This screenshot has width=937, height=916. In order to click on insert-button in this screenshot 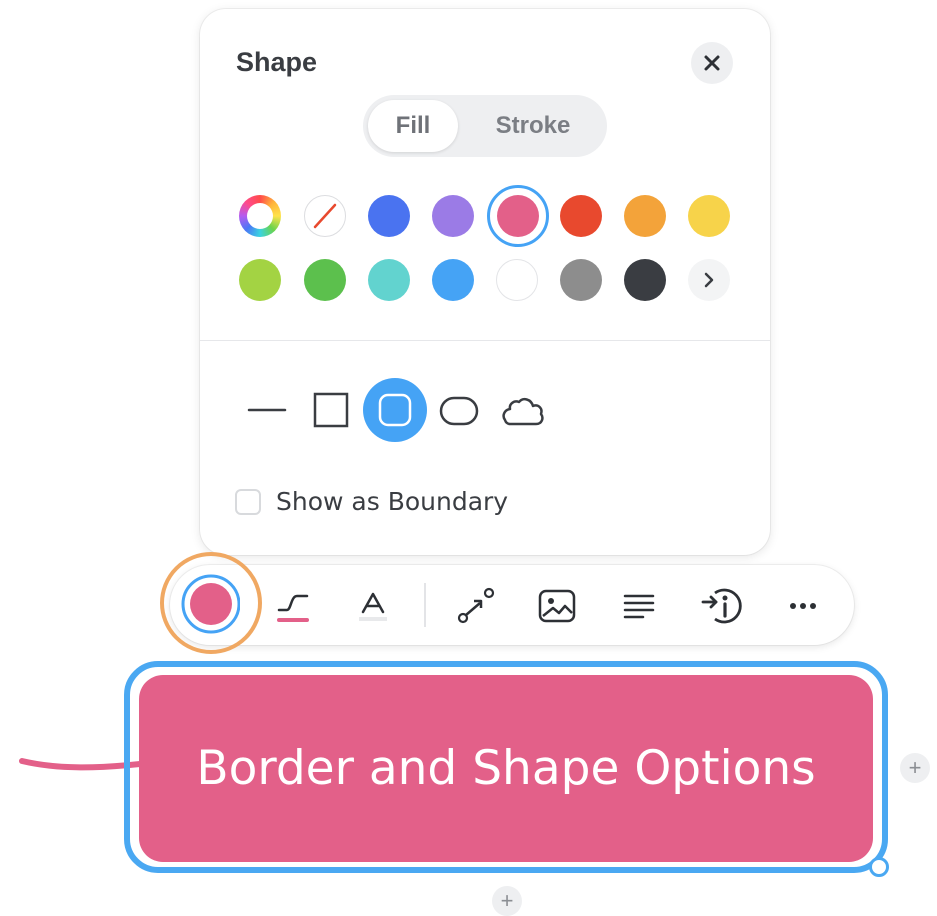, I will do `click(721, 606)`.